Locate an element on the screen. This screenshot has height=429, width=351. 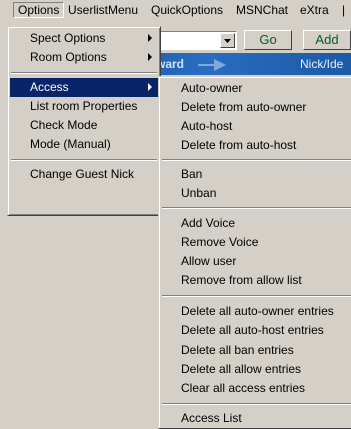
menu-msnchat: MSNChat is located at coordinates (262, 10).